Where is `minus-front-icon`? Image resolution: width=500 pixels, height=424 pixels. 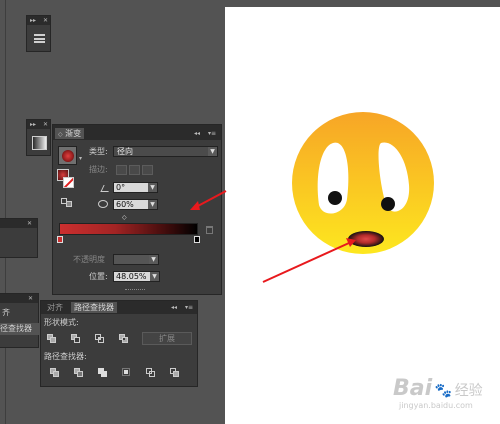
minus-front-icon is located at coordinates (76, 339).